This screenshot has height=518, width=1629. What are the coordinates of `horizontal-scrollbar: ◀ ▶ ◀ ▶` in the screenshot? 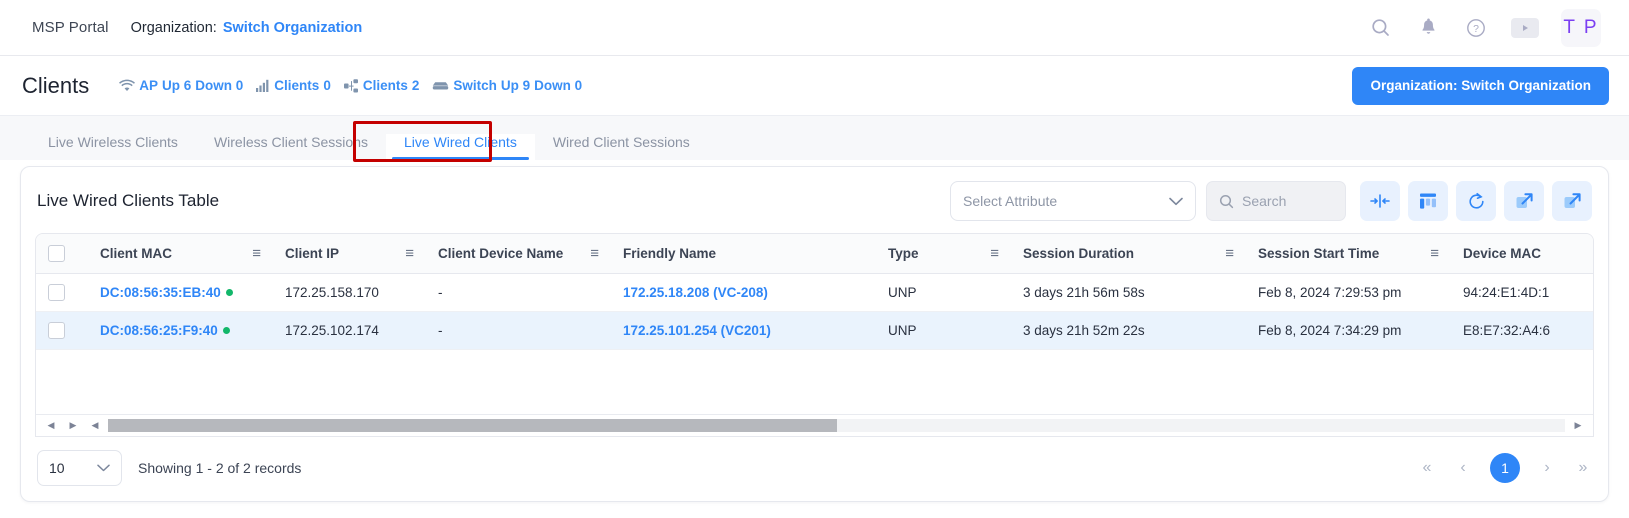 It's located at (814, 424).